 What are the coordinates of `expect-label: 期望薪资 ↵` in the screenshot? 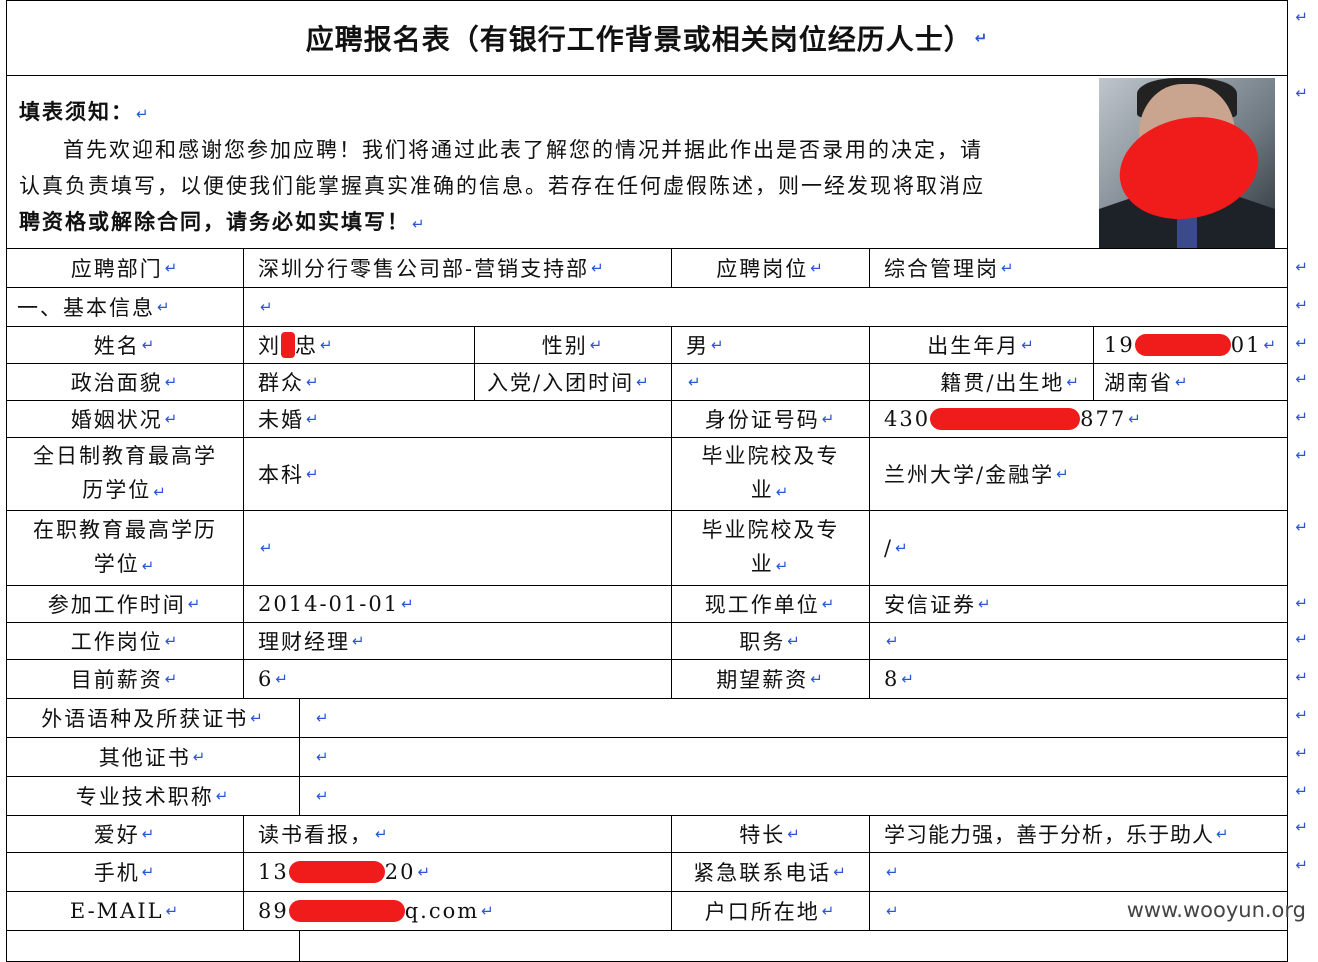 It's located at (771, 679).